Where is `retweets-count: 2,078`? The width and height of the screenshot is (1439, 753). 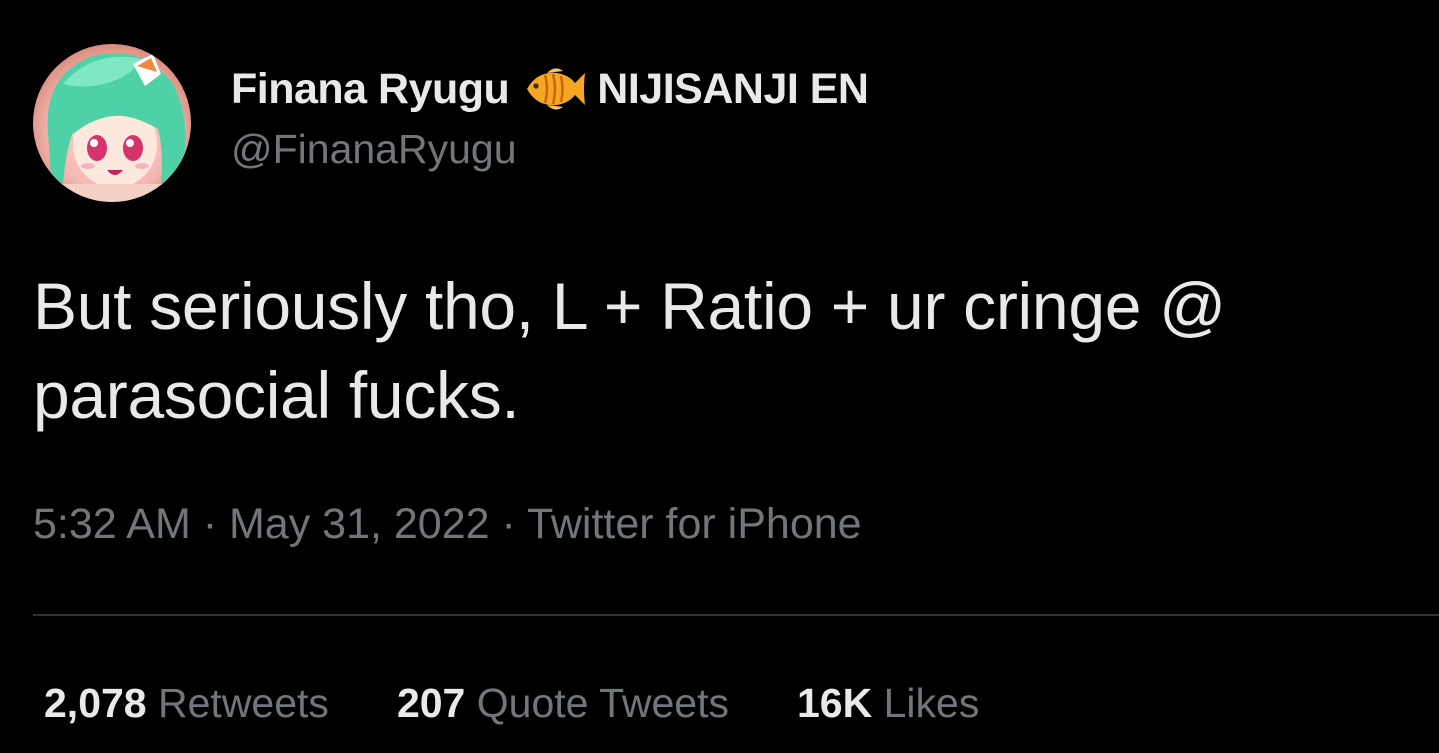 retweets-count: 2,078 is located at coordinates (95, 703).